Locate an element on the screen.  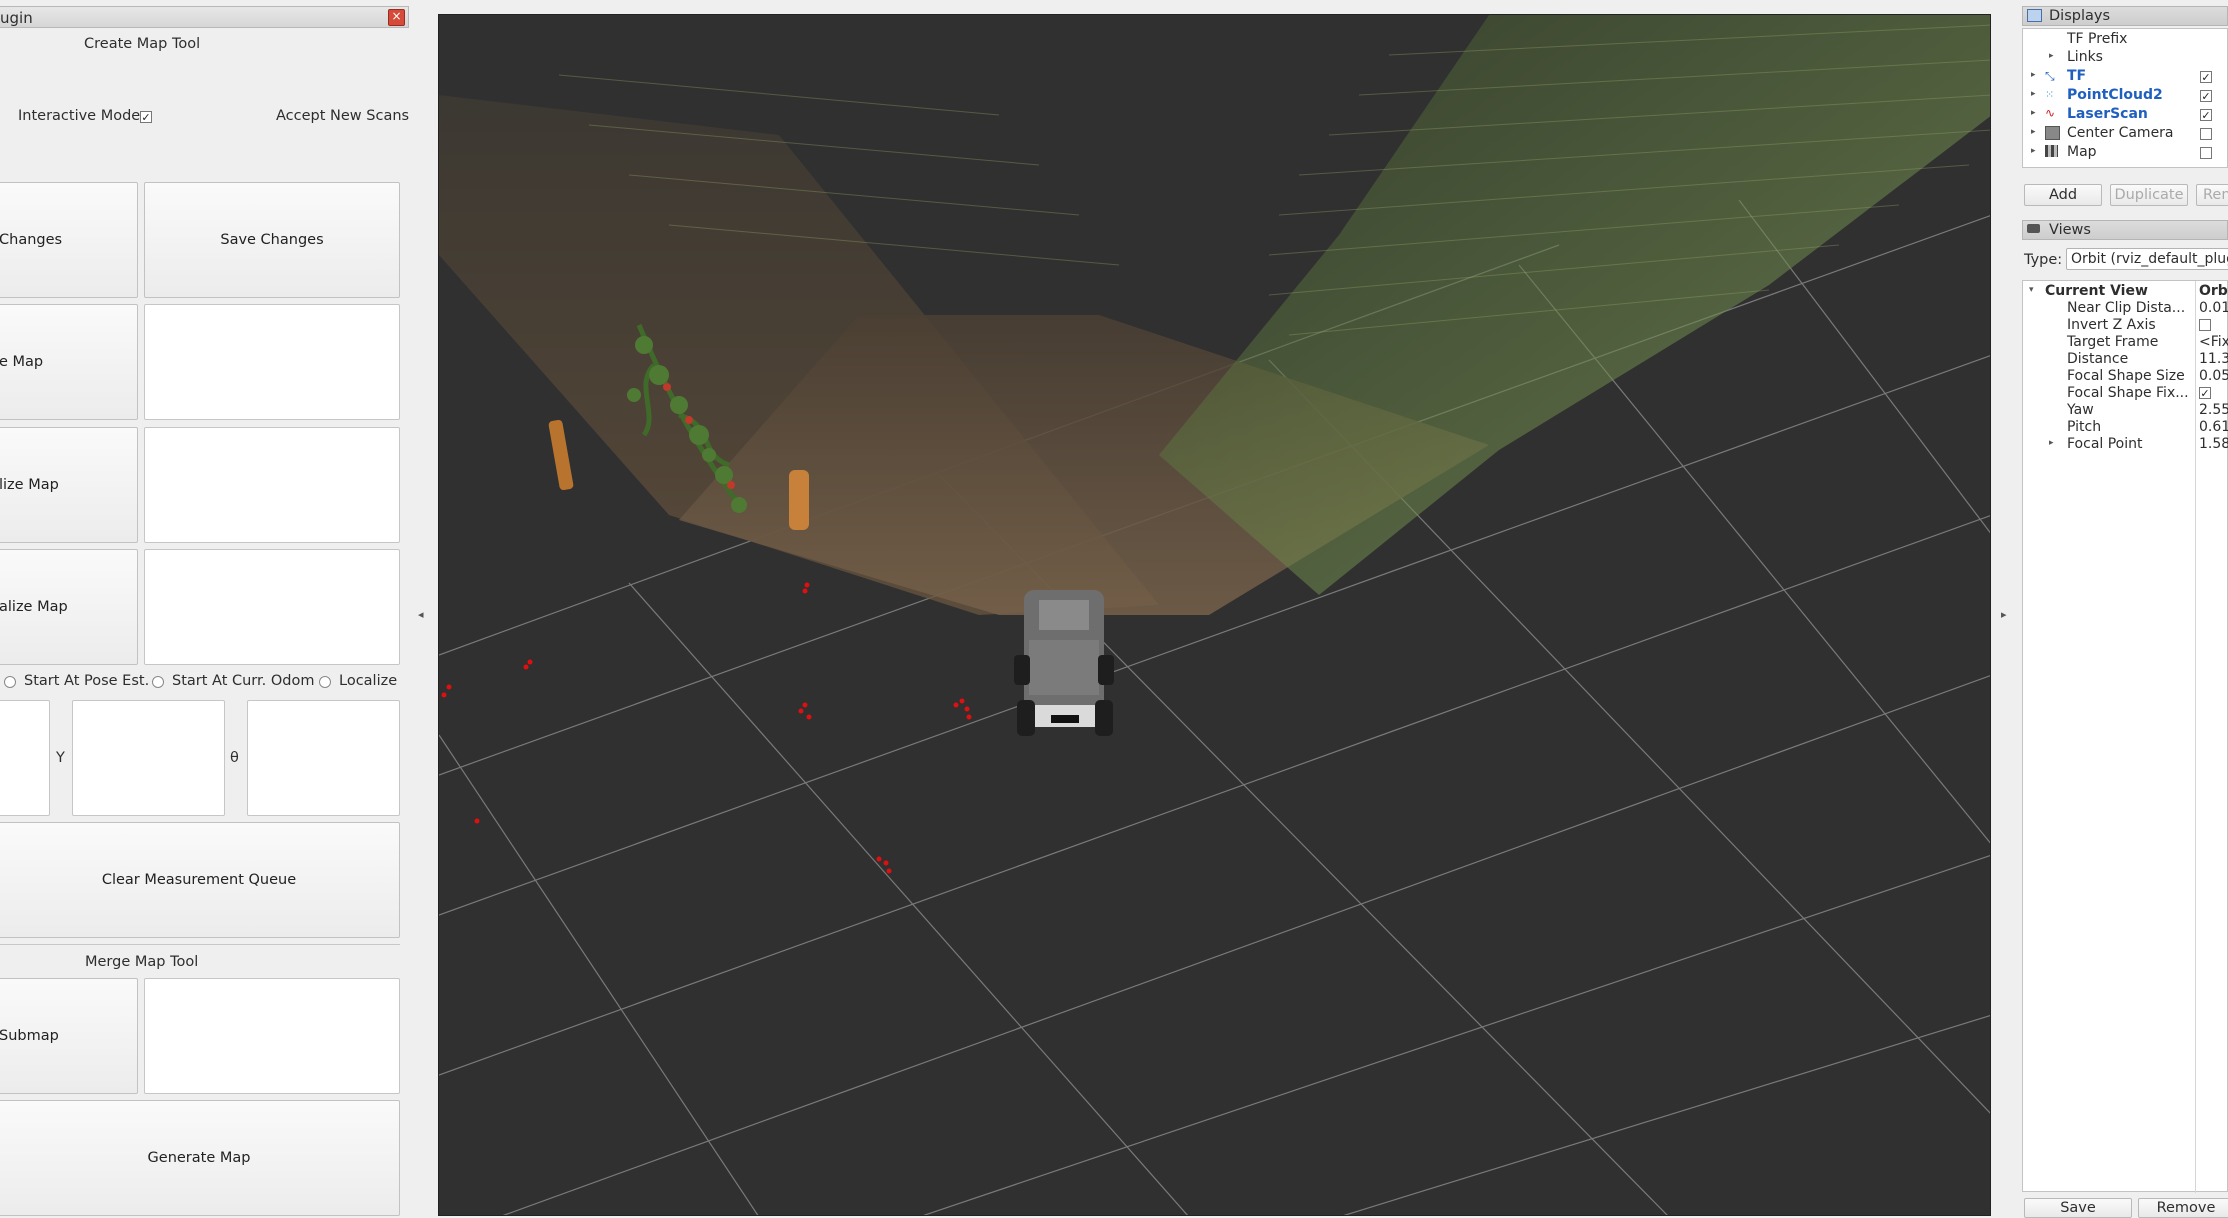
changes-button: Changes is located at coordinates (69, 240).